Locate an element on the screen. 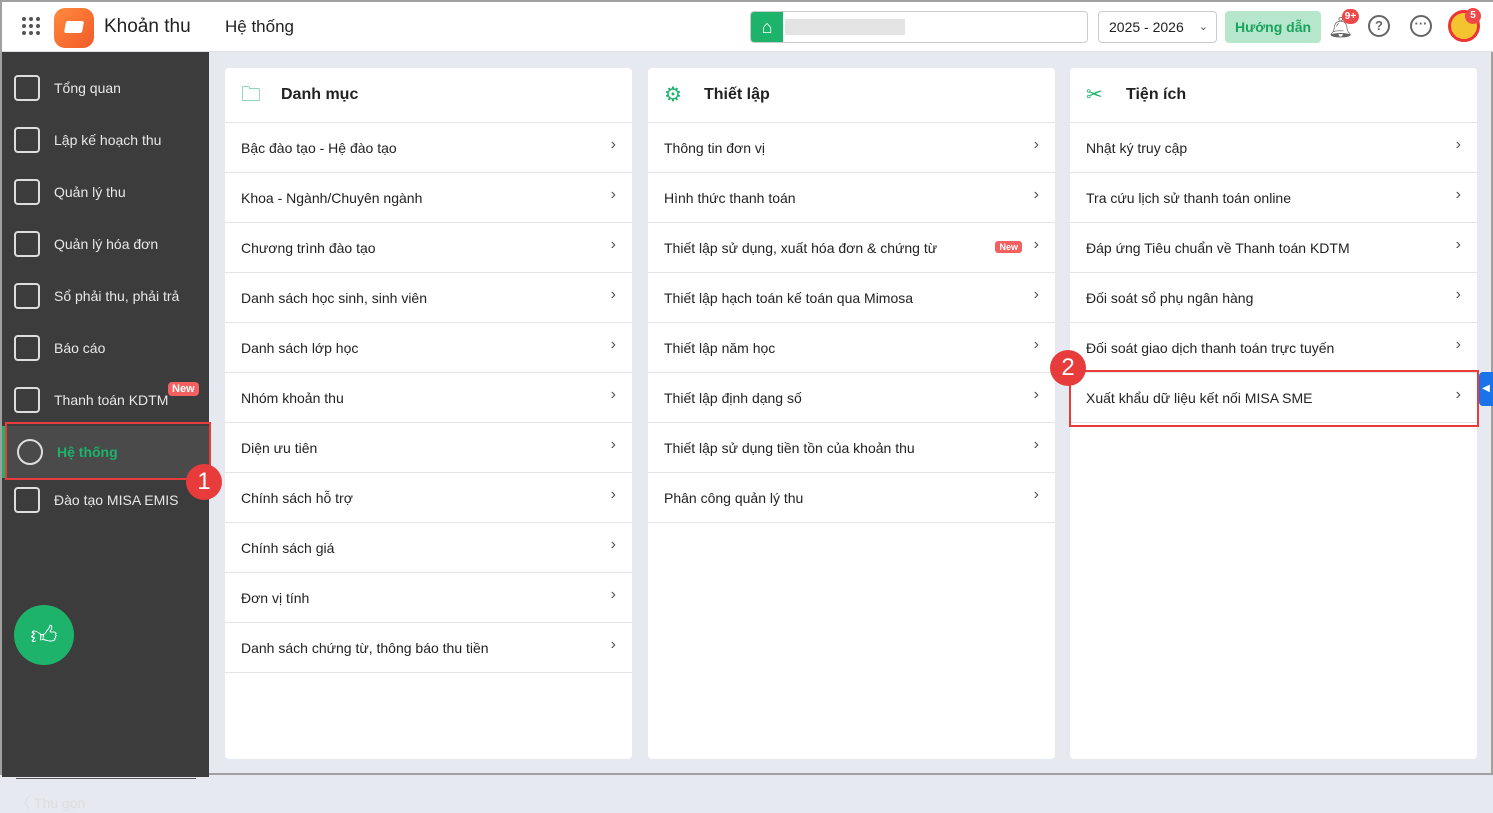 The image size is (1493, 813). menu-item-label: Hình thức thanh toán is located at coordinates (730, 198).